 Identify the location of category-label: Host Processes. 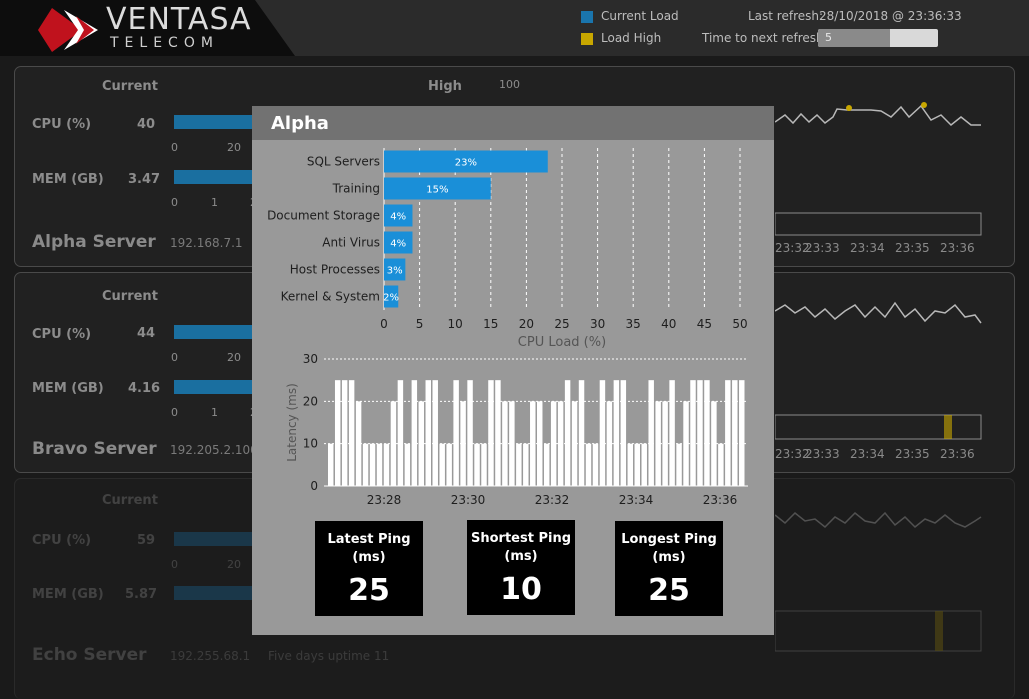
(335, 270).